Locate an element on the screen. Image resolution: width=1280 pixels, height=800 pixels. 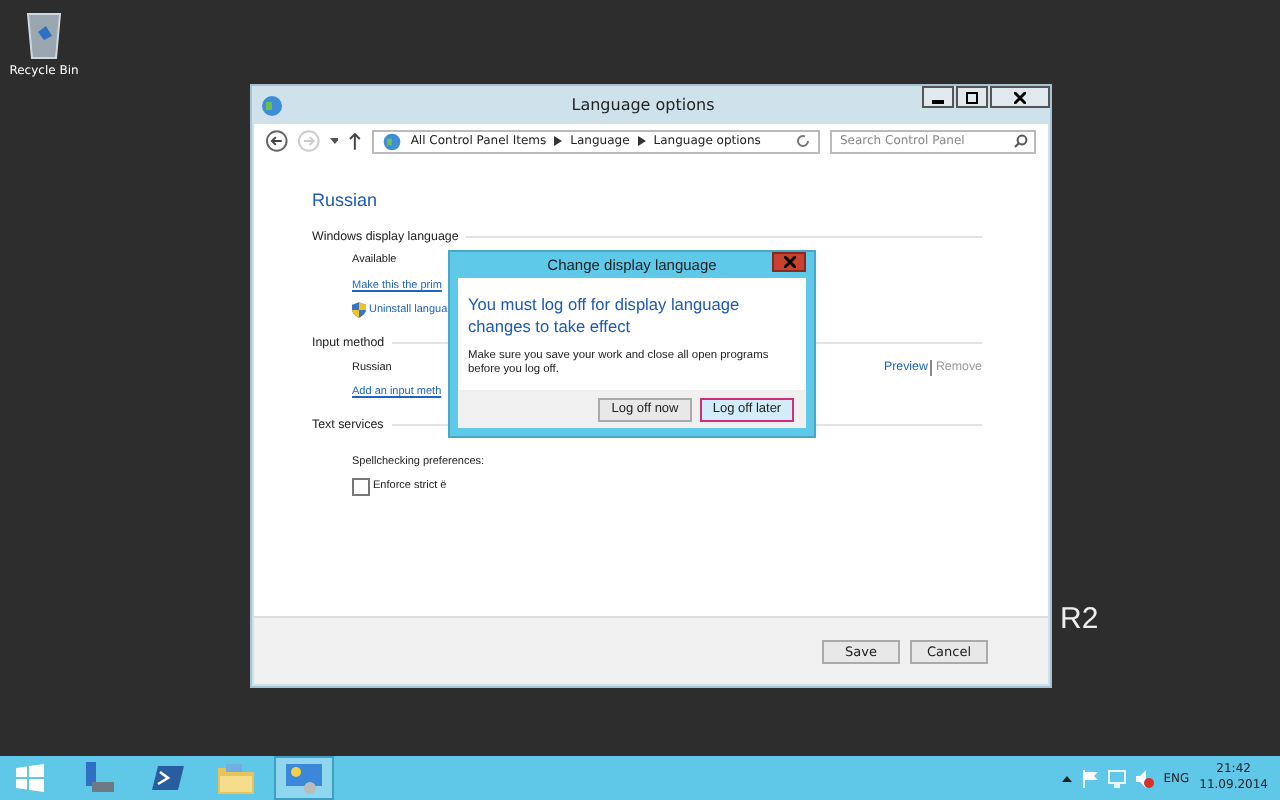
control-panel-icon is located at coordinates (304, 778).